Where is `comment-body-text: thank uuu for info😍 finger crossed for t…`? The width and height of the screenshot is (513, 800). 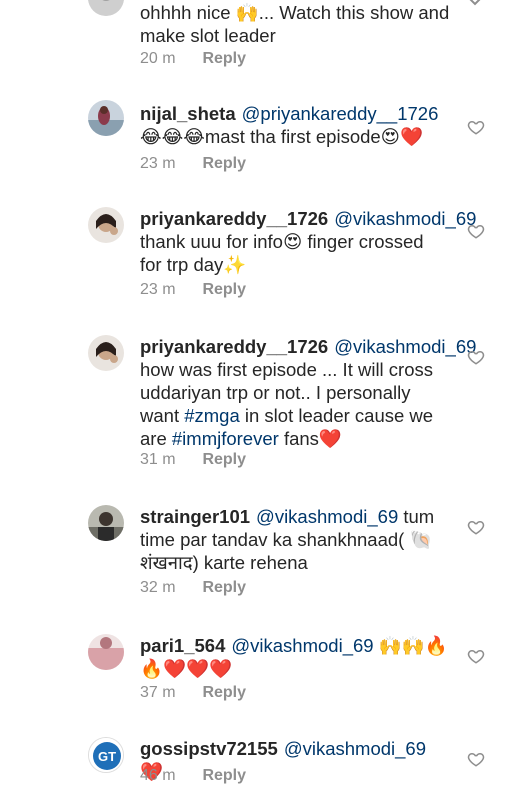
comment-body-text: thank uuu for info😍 finger crossed for t… is located at coordinates (282, 253).